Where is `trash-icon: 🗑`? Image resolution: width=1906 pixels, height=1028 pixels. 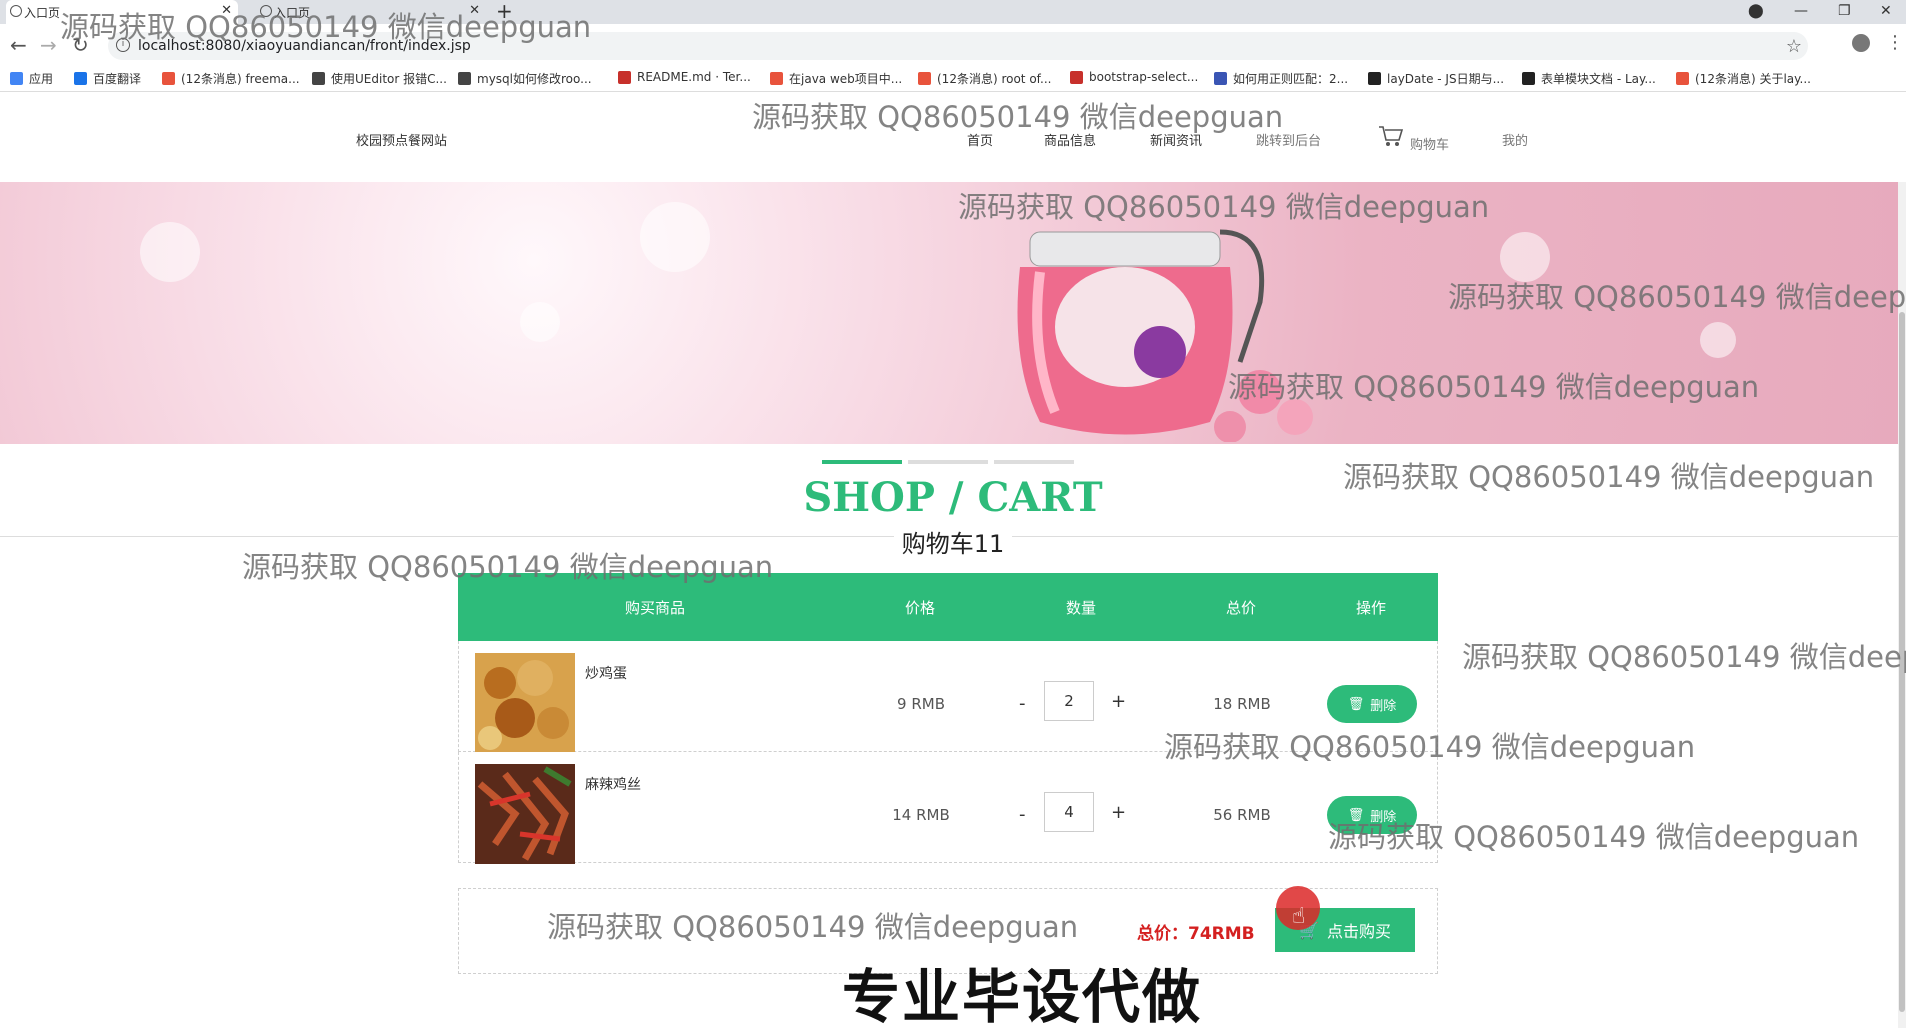
trash-icon: 🗑 is located at coordinates (1356, 704).